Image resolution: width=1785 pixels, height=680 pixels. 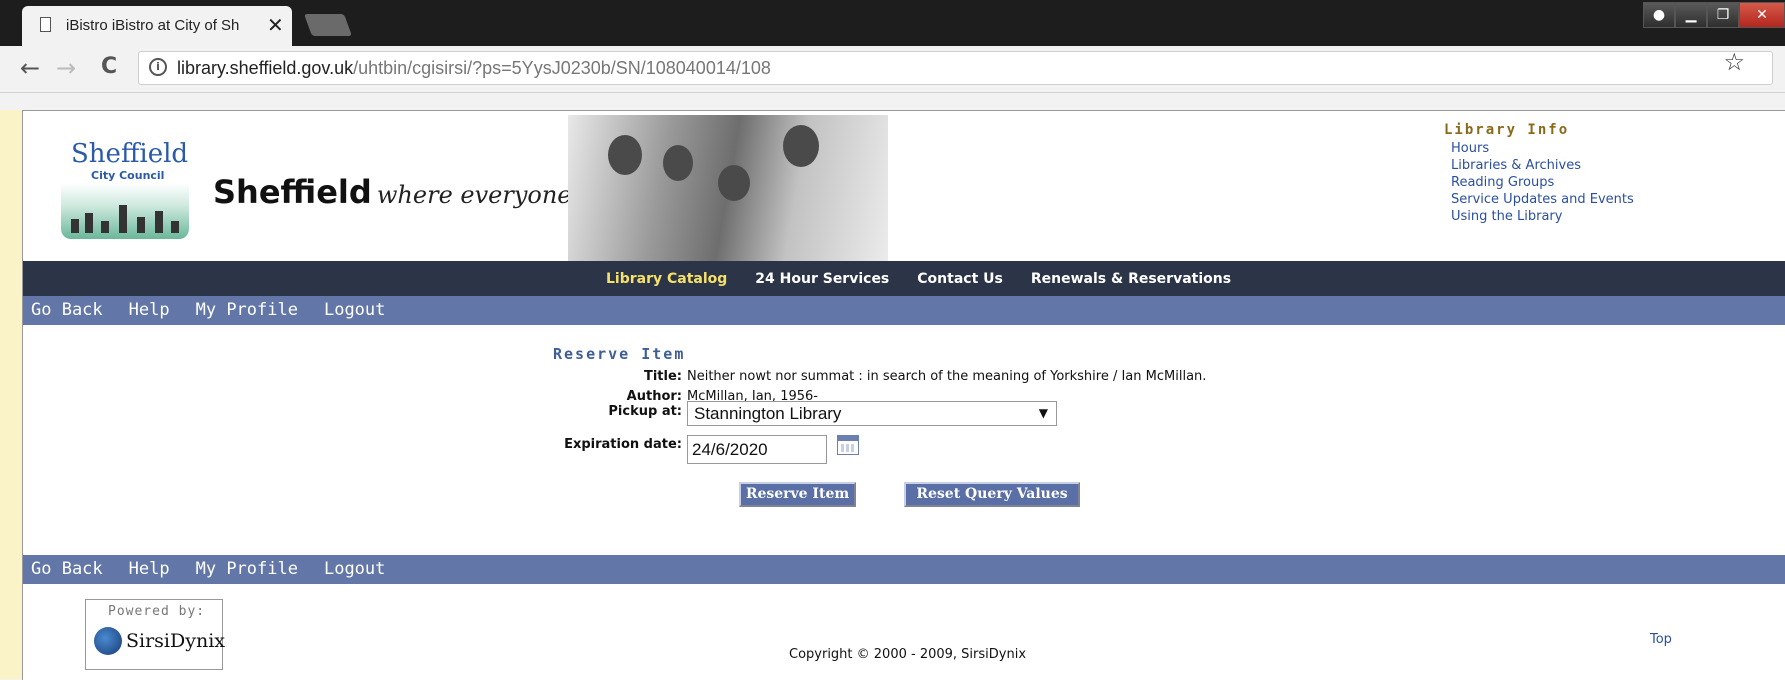 I want to click on calendar-icon, so click(x=848, y=445).